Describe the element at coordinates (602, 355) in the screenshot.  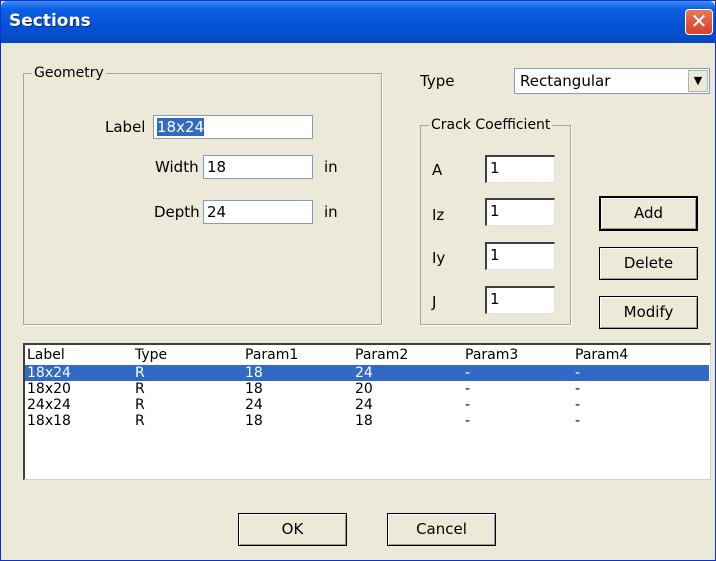
I see `column-header: Param4` at that location.